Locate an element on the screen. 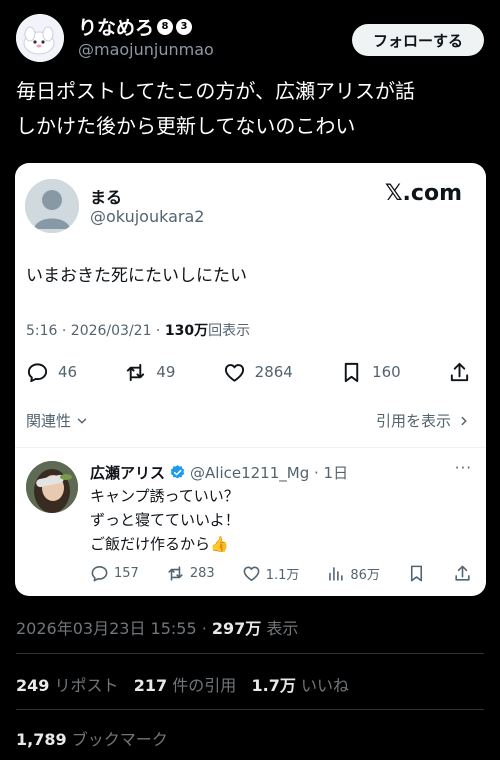 The width and height of the screenshot is (500, 760). chevron-right-icon is located at coordinates (464, 420).